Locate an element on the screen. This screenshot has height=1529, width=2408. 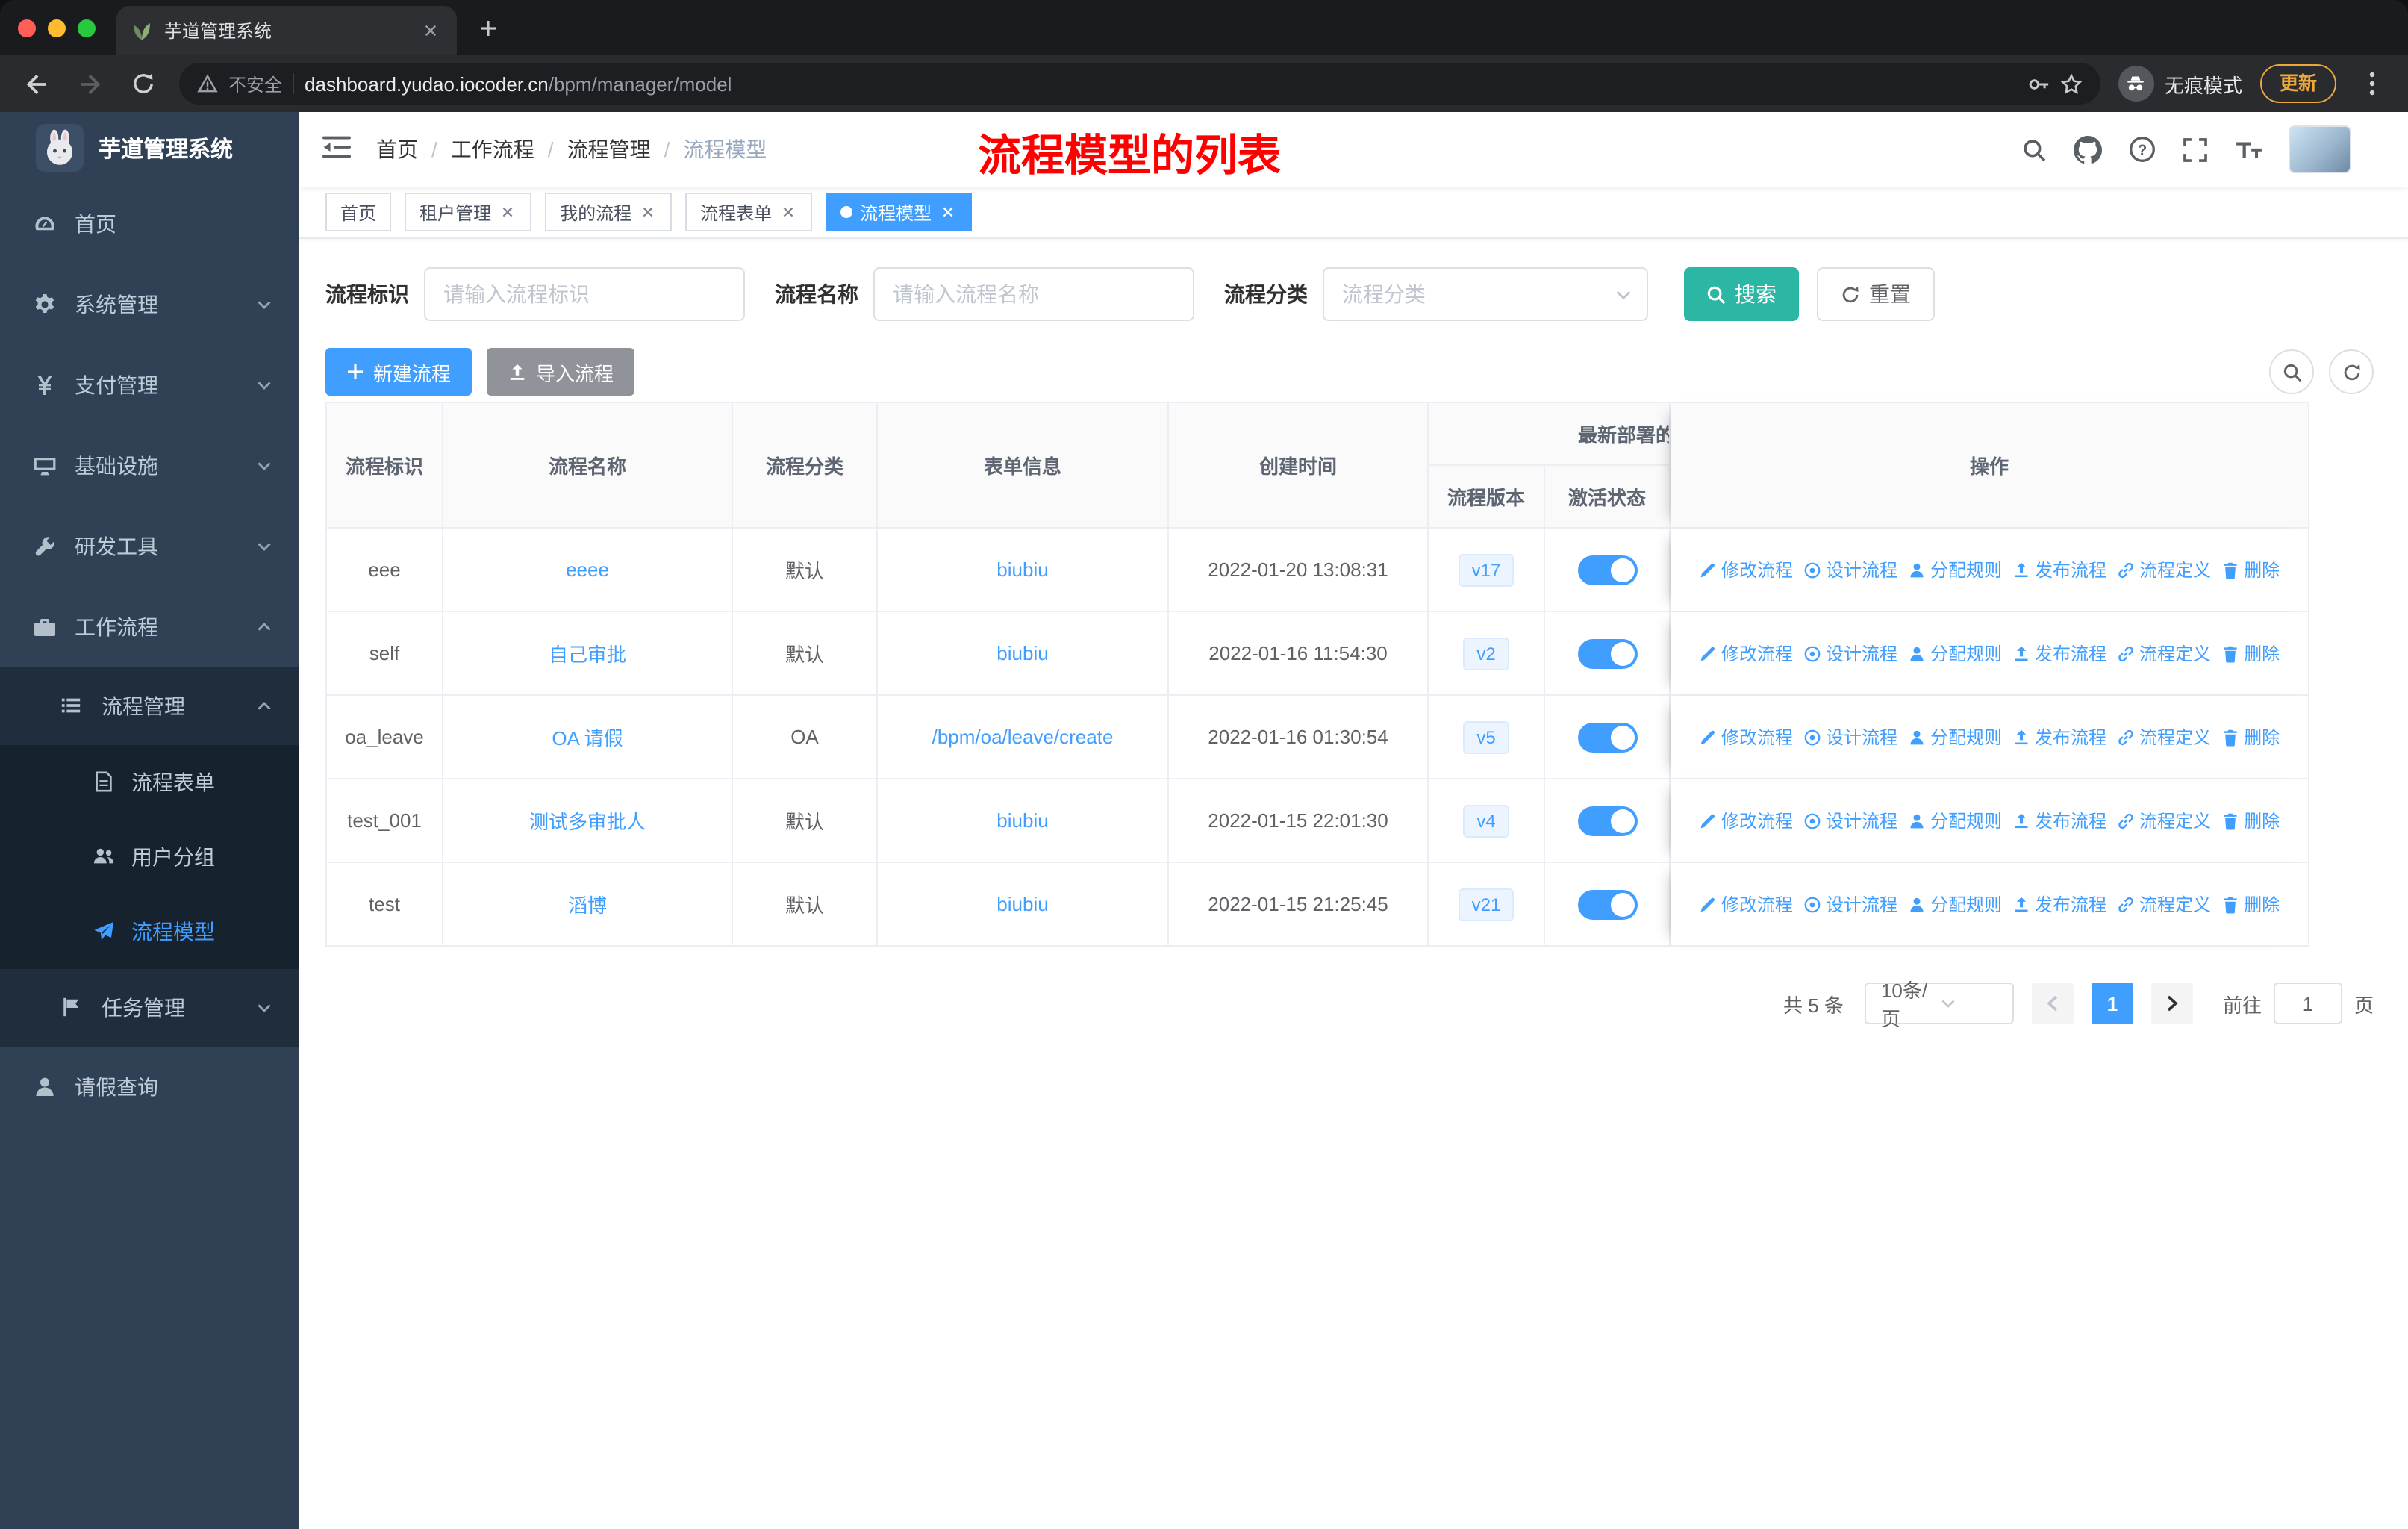
window-minimize-button is located at coordinates (57, 28).